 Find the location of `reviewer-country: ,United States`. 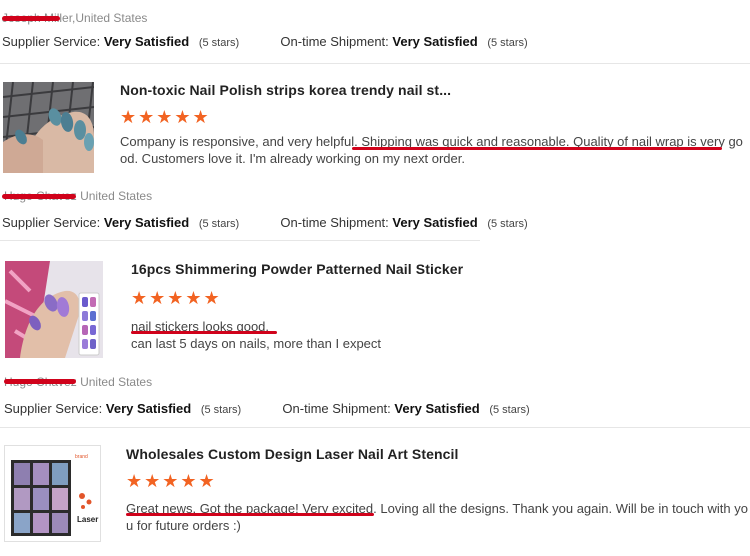

reviewer-country: ,United States is located at coordinates (110, 18).